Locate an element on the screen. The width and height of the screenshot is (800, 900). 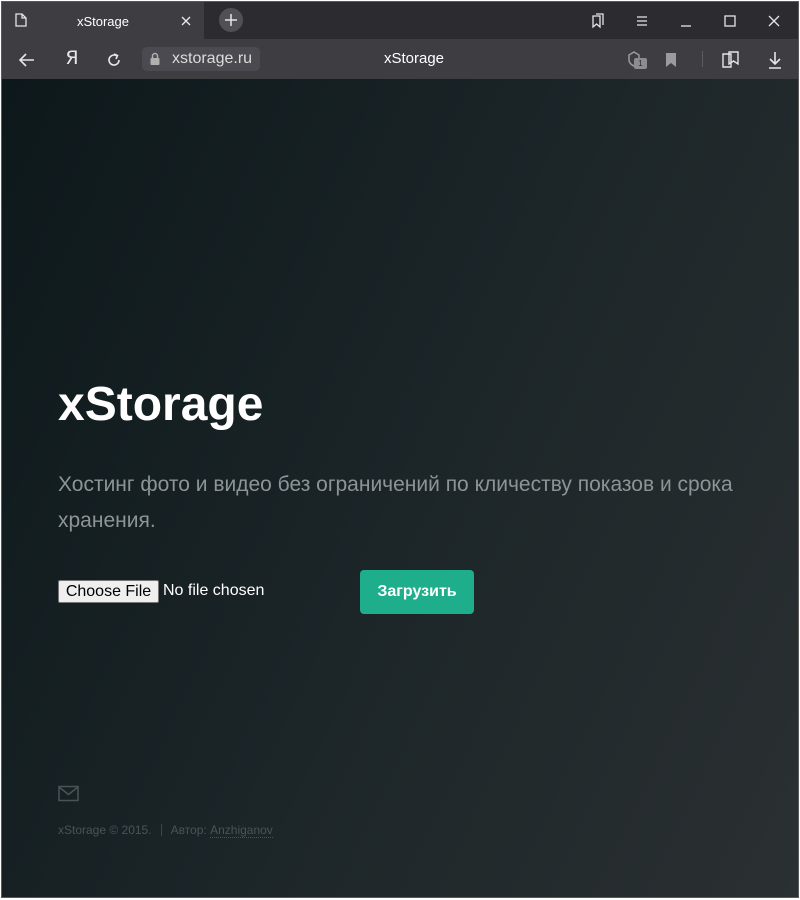
tab-active: xStorage is located at coordinates (103, 20).